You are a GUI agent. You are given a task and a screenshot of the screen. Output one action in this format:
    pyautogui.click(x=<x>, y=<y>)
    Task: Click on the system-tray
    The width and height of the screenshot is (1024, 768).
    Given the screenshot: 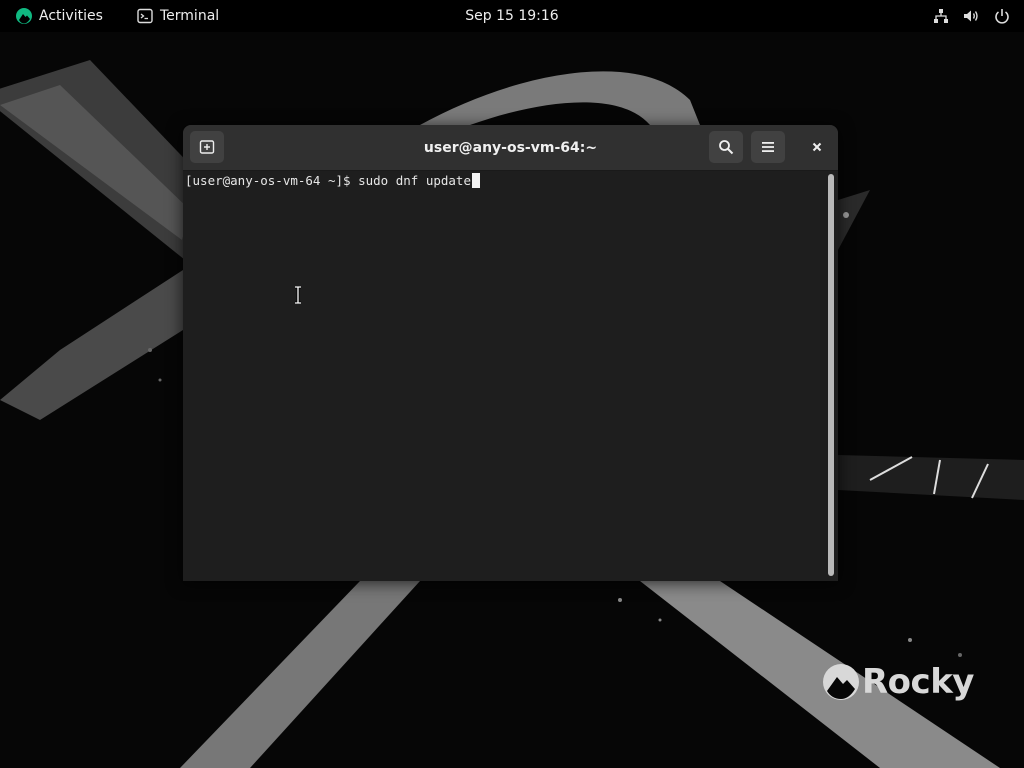 What is the action you would take?
    pyautogui.click(x=971, y=16)
    